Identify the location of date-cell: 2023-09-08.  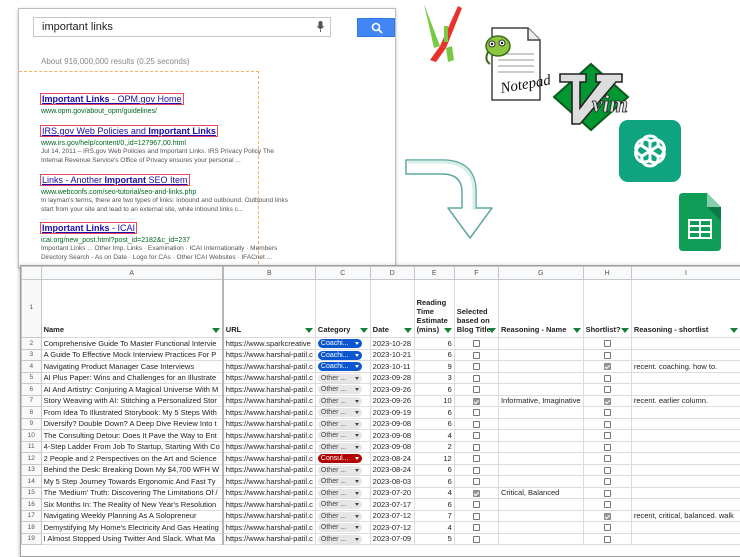
(392, 424).